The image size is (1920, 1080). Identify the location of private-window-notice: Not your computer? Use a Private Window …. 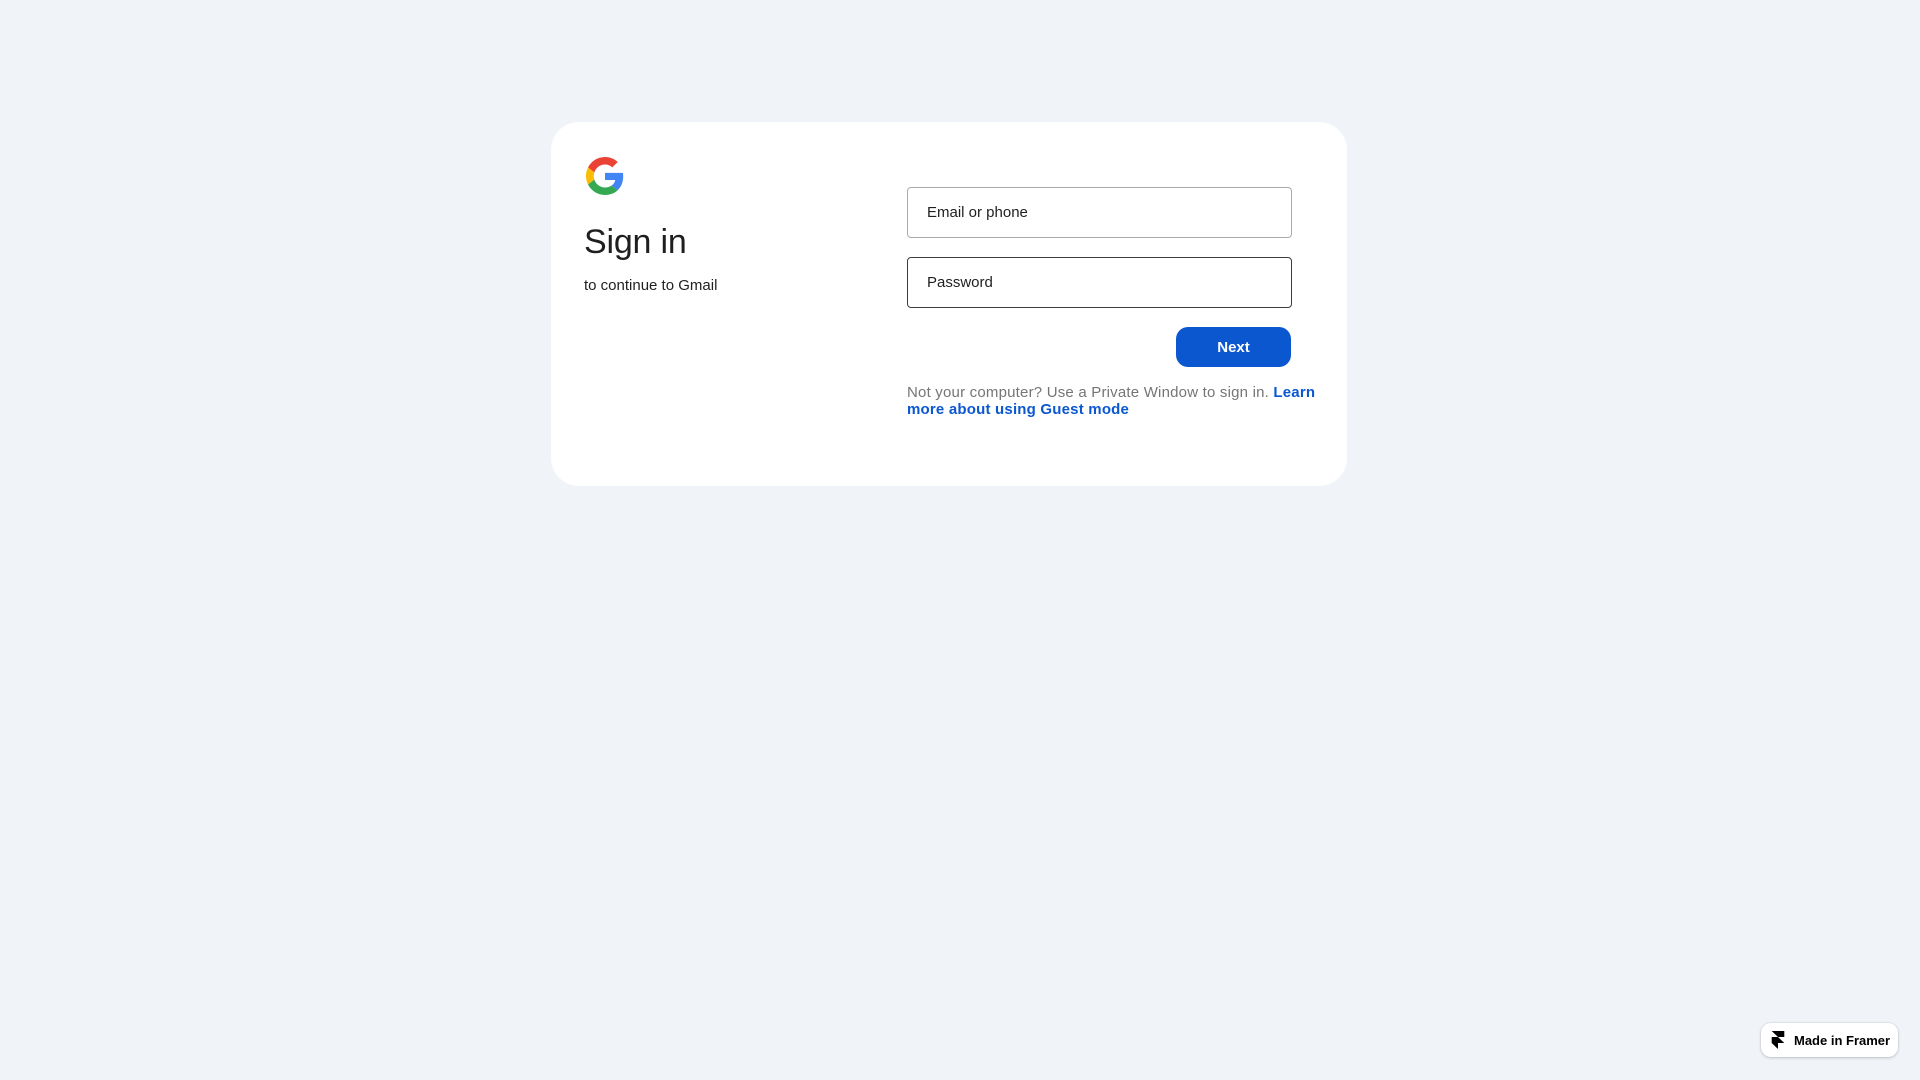
(1112, 401).